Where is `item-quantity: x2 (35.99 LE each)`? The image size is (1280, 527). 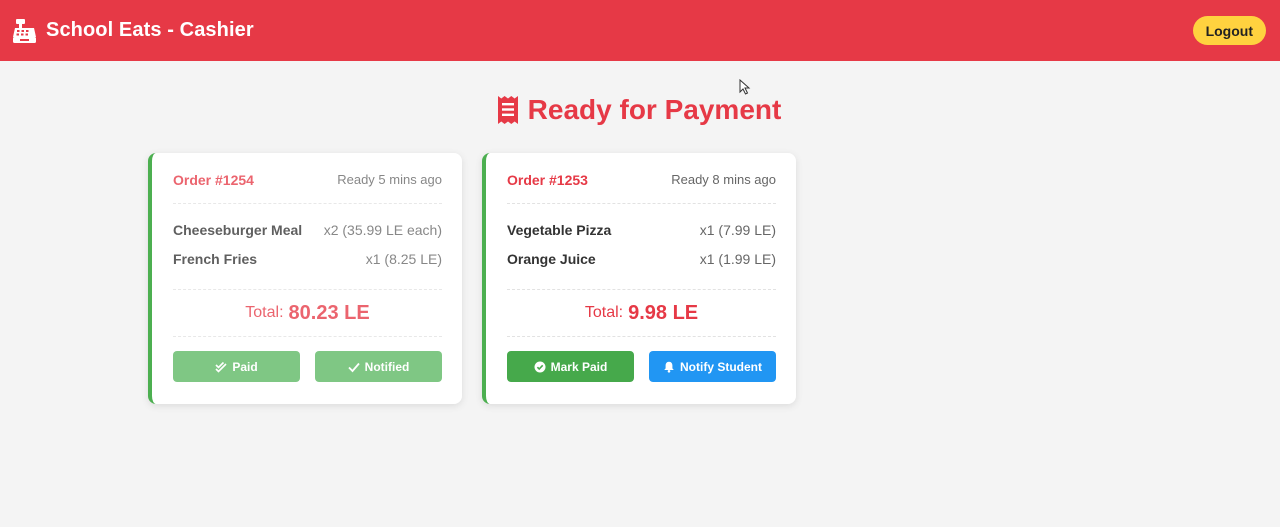 item-quantity: x2 (35.99 LE each) is located at coordinates (382, 229).